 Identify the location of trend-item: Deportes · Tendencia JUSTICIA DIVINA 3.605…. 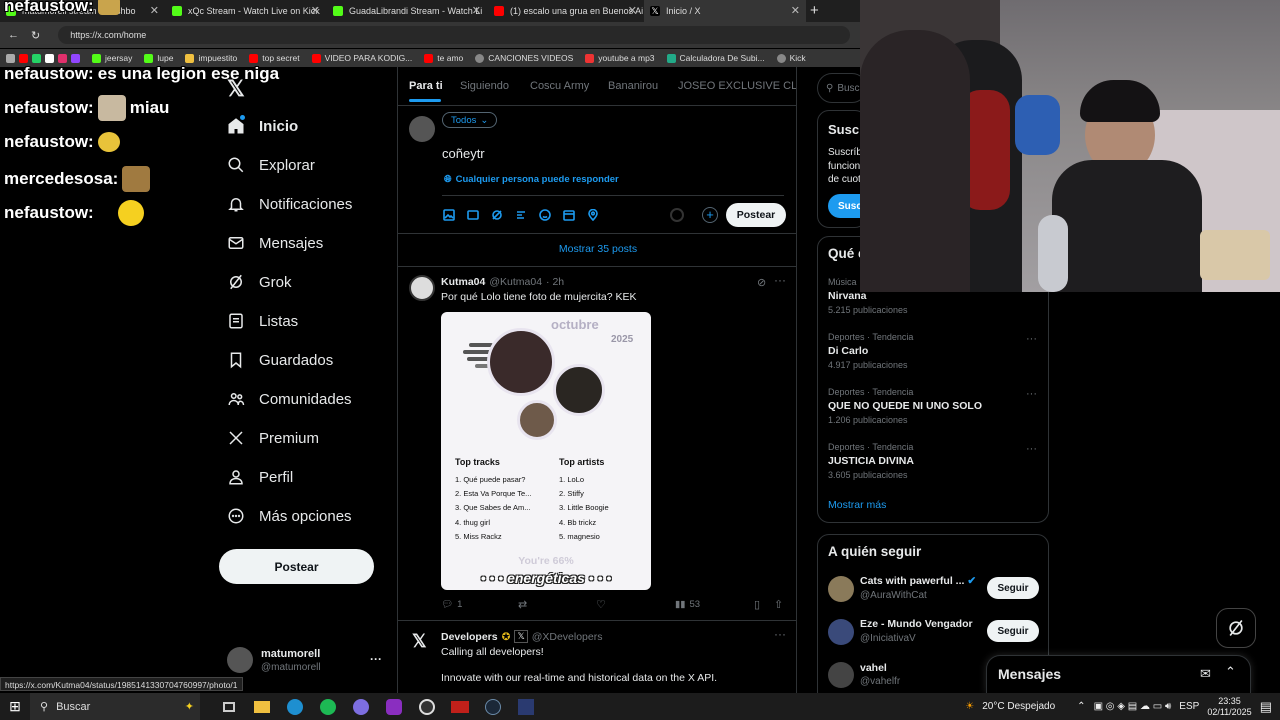
(871, 461).